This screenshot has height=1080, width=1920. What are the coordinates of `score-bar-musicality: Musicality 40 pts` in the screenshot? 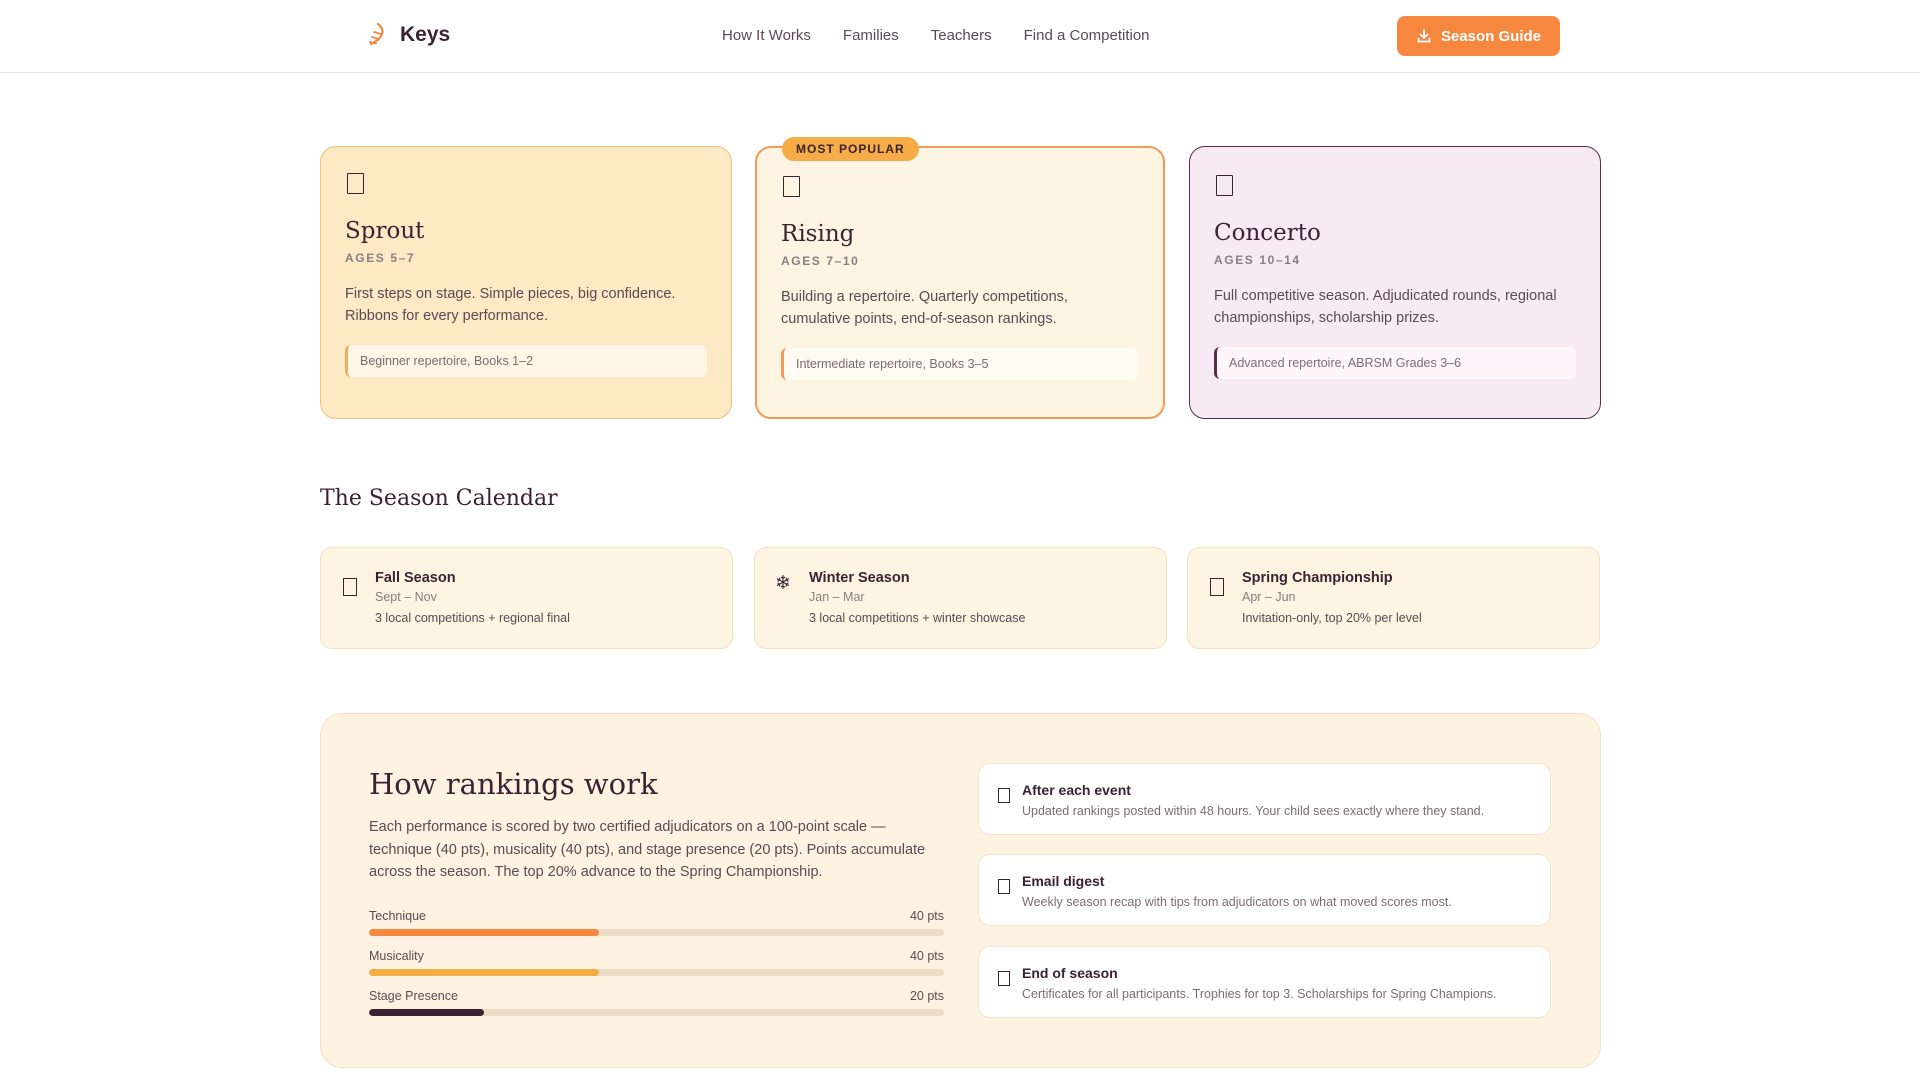 It's located at (656, 962).